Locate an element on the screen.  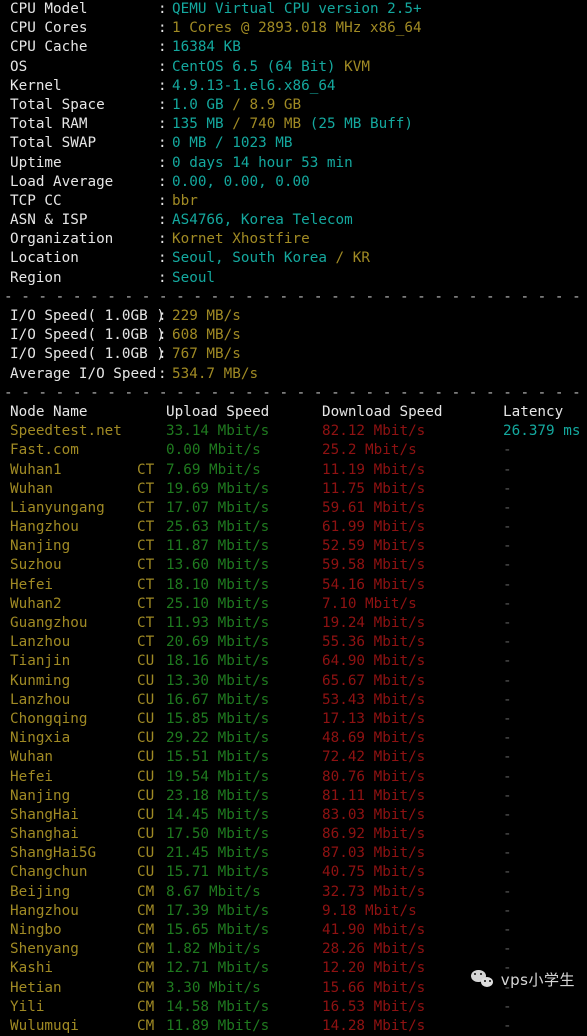
system-info-value: 4.9.13-1.el6.x86_64 is located at coordinates (254, 85).